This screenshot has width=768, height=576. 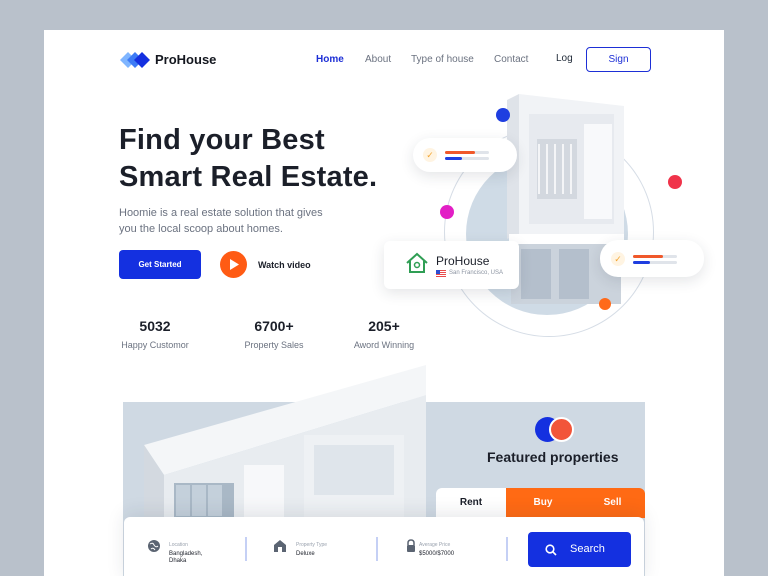 I want to click on signup-button: Sign, so click(x=618, y=59).